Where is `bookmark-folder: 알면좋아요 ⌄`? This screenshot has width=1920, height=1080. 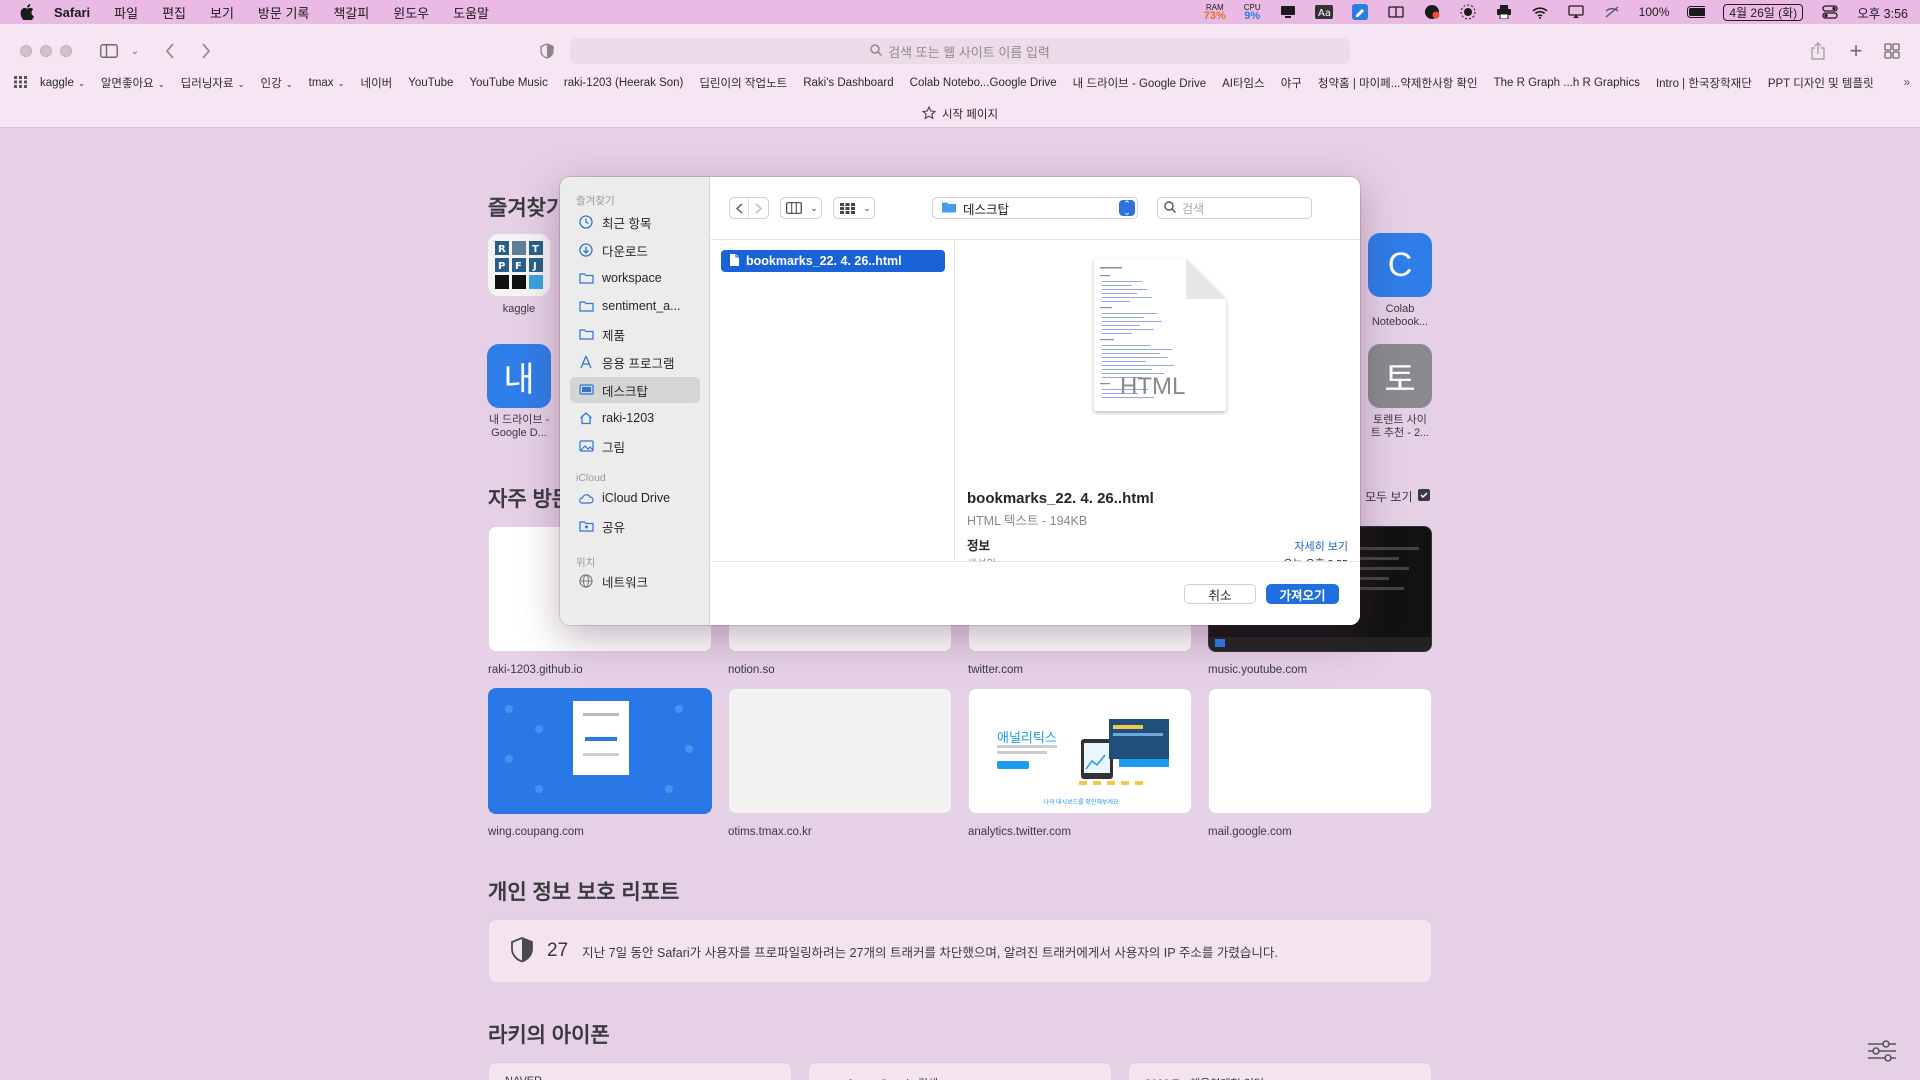
bookmark-folder: 알면좋아요 ⌄ is located at coordinates (133, 83).